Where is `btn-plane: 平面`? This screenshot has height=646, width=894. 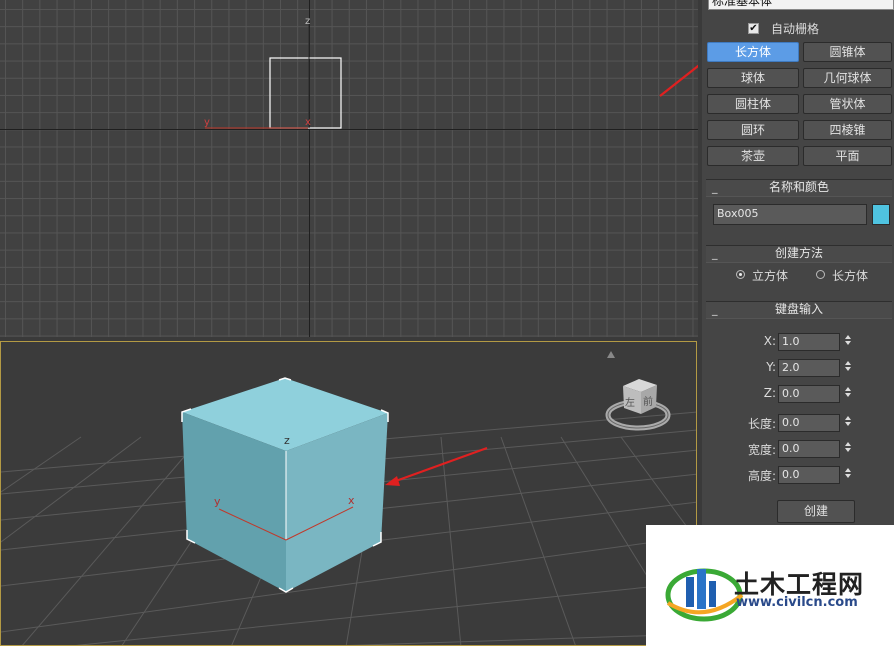
btn-plane: 平面 is located at coordinates (847, 156).